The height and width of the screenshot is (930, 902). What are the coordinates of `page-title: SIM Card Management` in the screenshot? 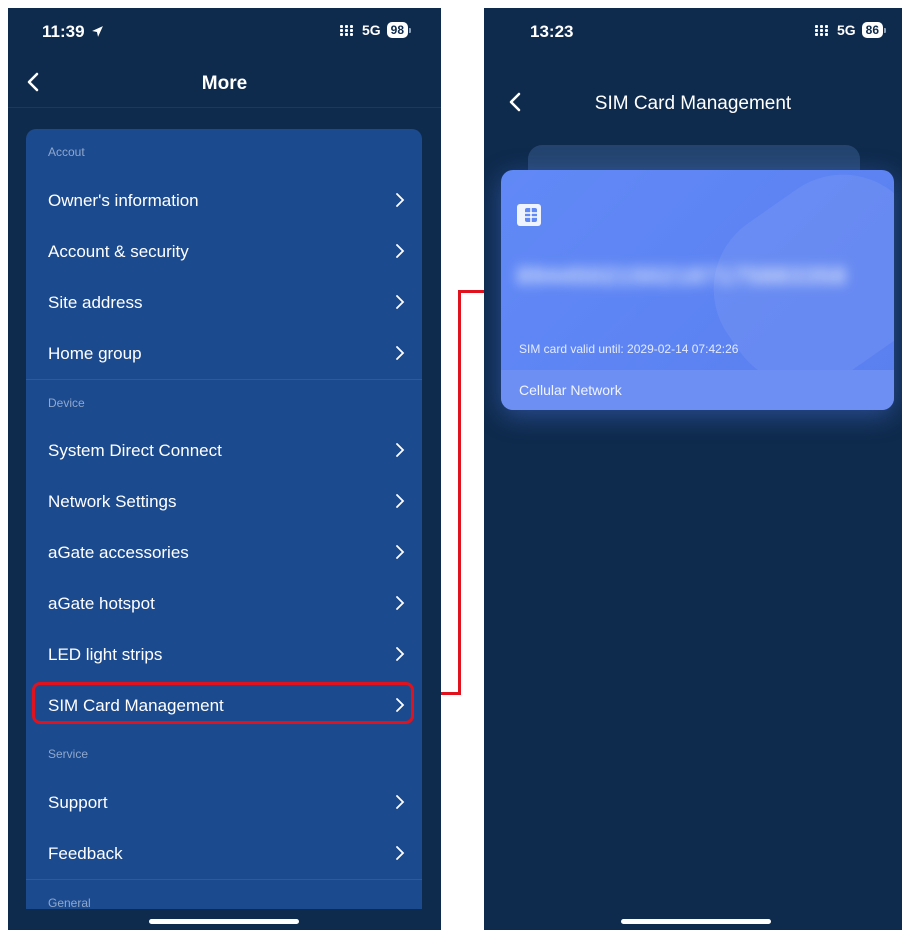 It's located at (693, 103).